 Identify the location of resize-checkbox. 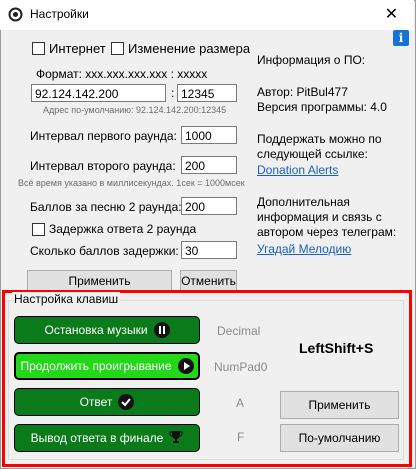
(117, 48).